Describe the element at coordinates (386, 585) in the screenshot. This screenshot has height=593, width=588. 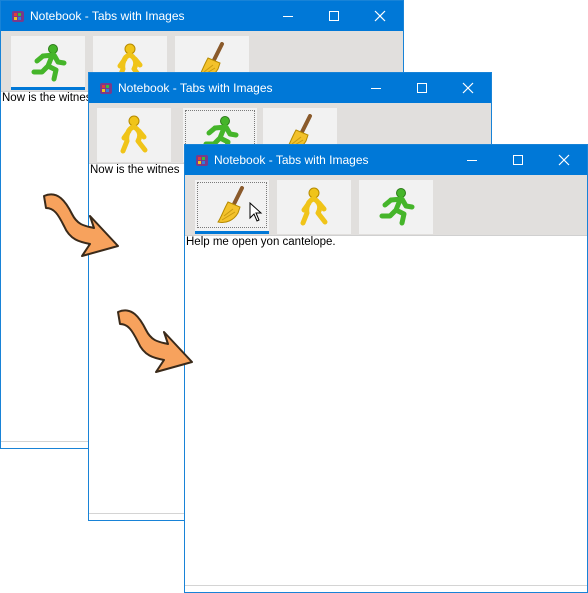
I see `status-divider` at that location.